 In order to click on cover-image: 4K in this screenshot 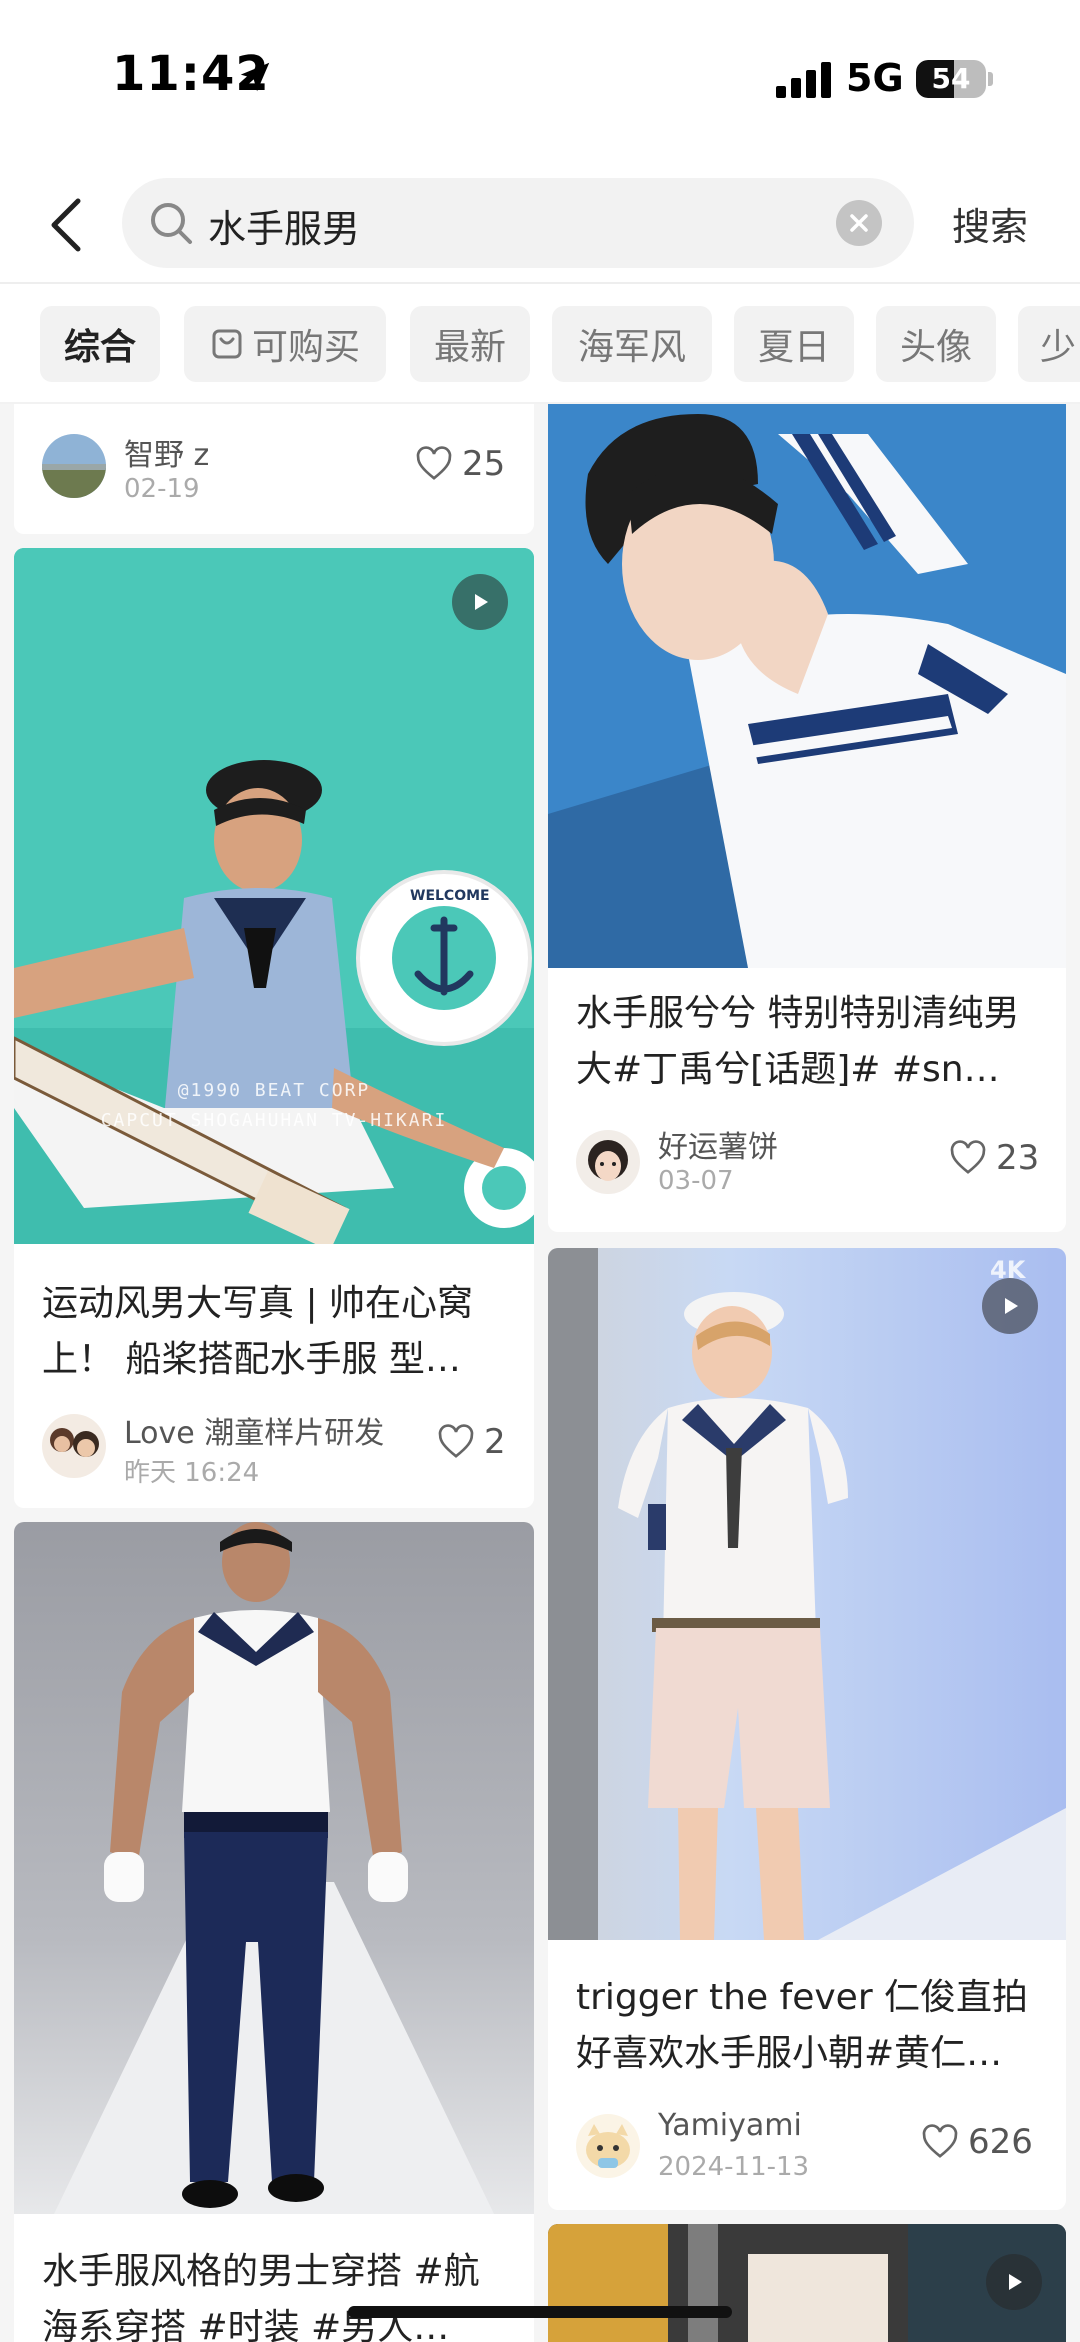, I will do `click(807, 1594)`.